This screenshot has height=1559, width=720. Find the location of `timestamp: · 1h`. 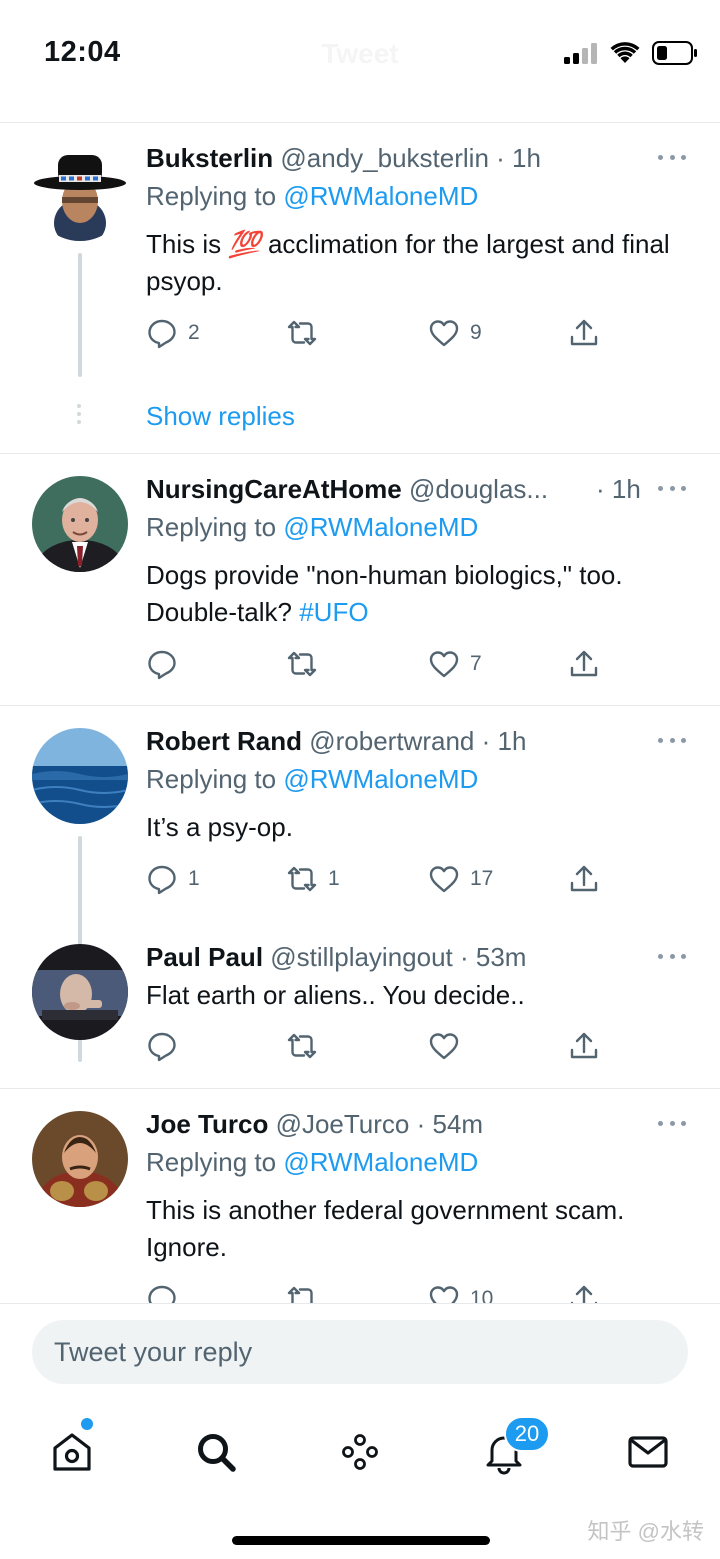

timestamp: · 1h is located at coordinates (504, 741).